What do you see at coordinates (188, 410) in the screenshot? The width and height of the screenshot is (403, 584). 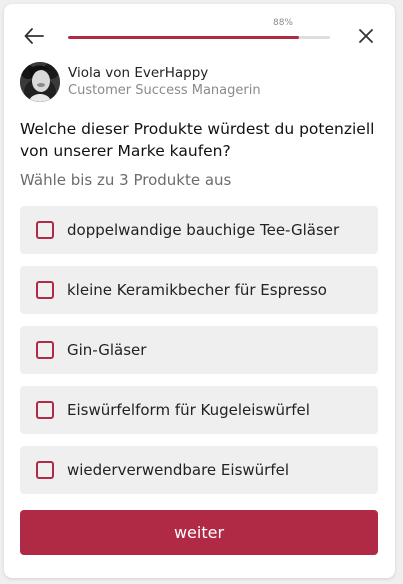 I see `option-label: Eiswürfelform für Kugeleiswürfel` at bounding box center [188, 410].